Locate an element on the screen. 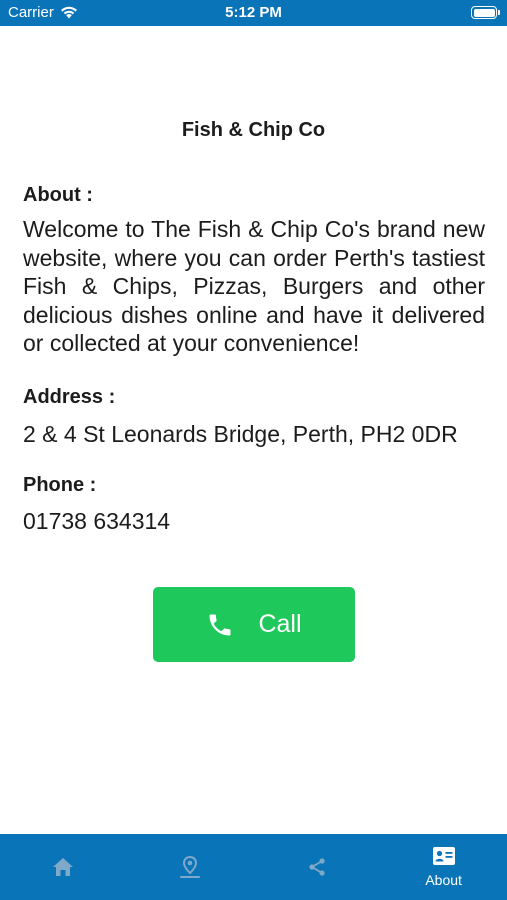 Image resolution: width=507 pixels, height=900 pixels. contact-card-icon is located at coordinates (444, 856).